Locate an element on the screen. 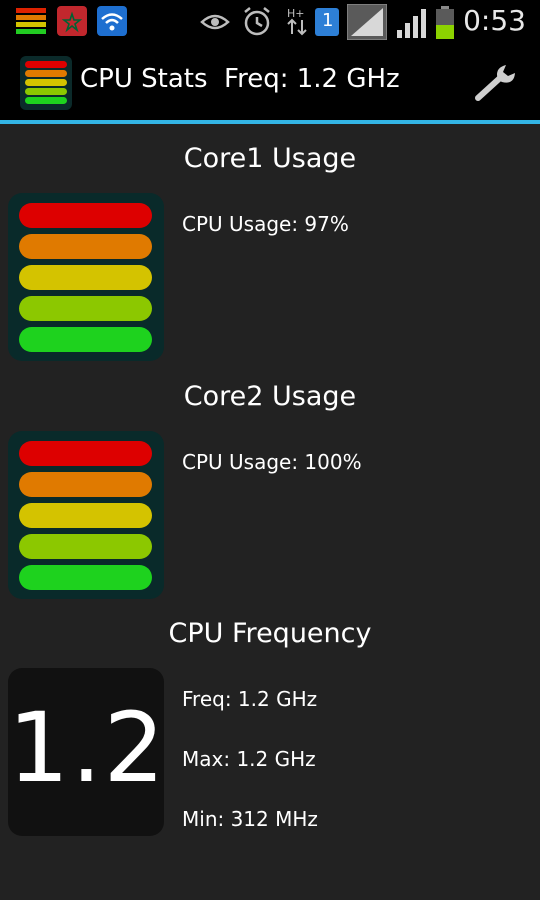  clock: 0:53 is located at coordinates (494, 20).